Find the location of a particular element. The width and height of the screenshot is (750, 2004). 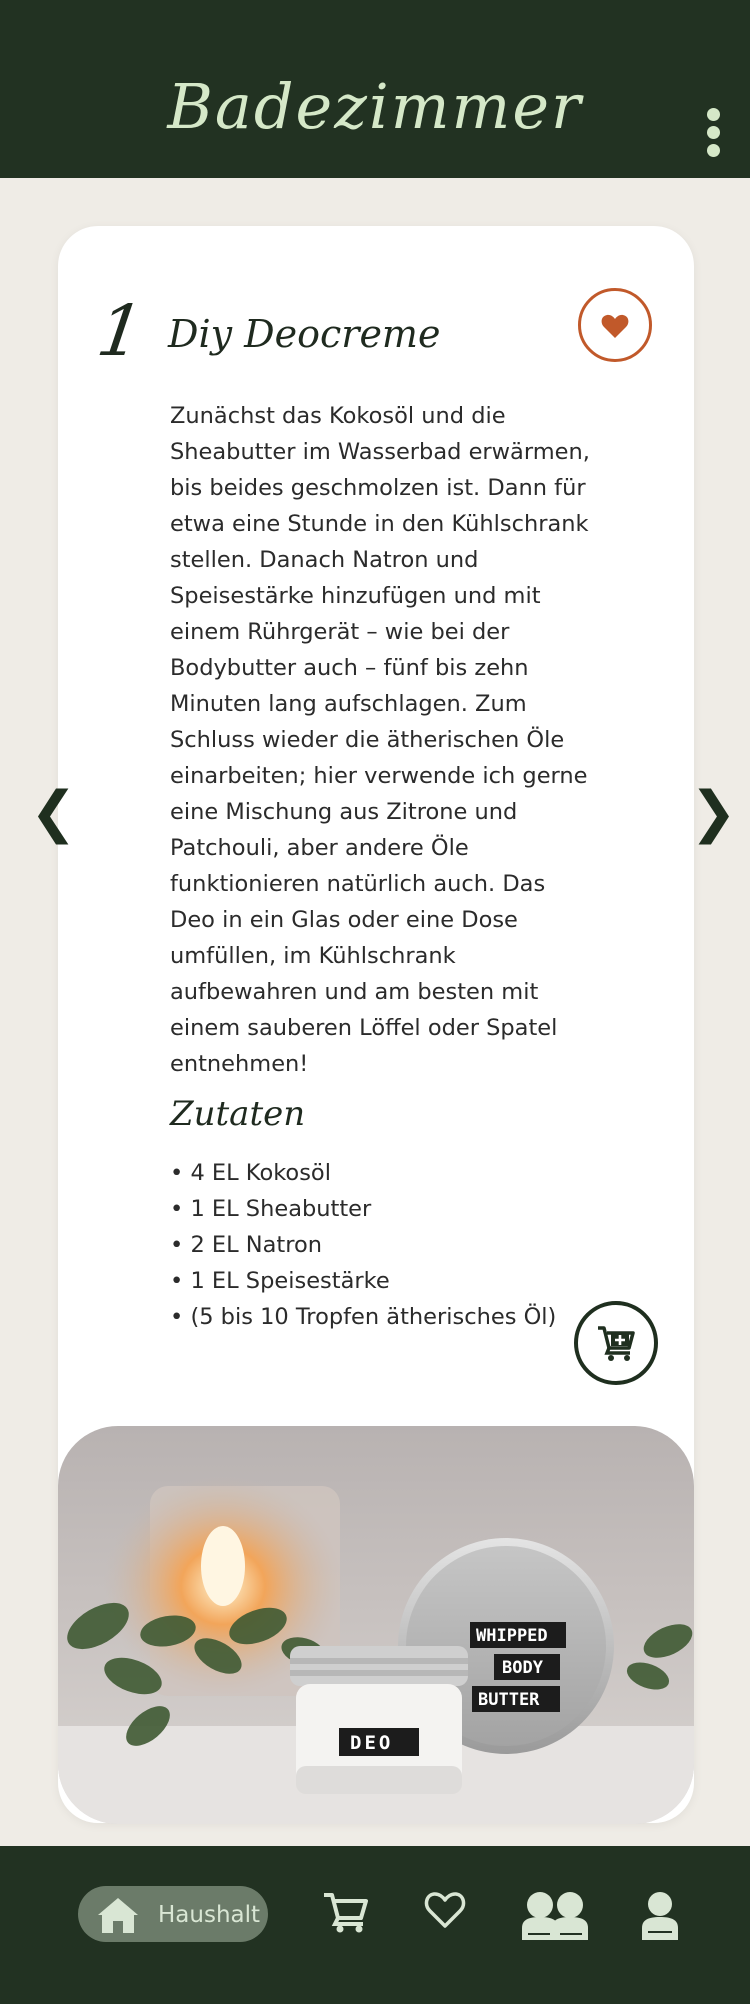

recipe-title: Diy Deocreme is located at coordinates (304, 334).